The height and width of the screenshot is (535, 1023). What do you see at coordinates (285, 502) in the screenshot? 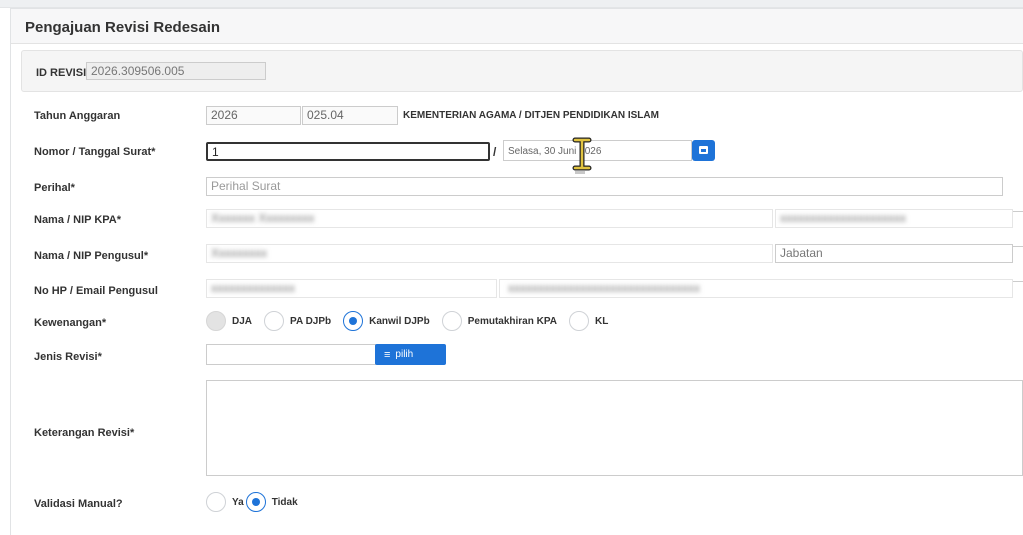
I see `radio-label-tidak: Tidak` at bounding box center [285, 502].